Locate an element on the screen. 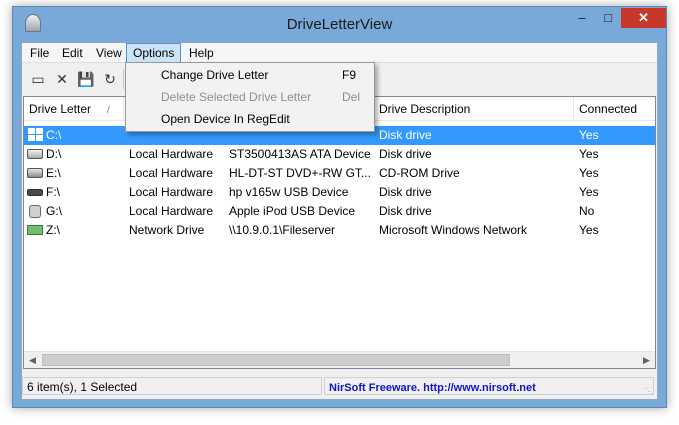  nirsoft-link: NirSoft Freeware. http://www.nirsoft.net is located at coordinates (432, 388).